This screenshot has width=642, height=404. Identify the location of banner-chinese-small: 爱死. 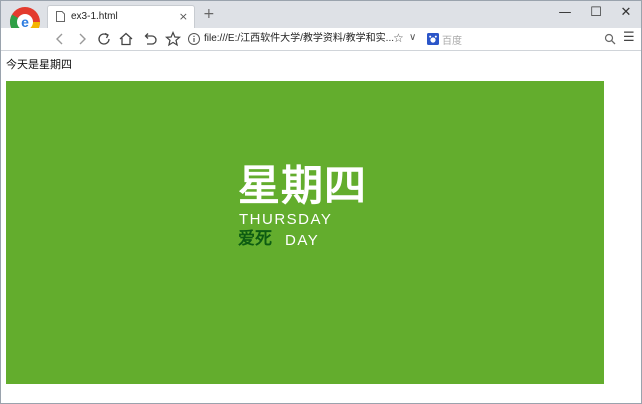
(255, 239).